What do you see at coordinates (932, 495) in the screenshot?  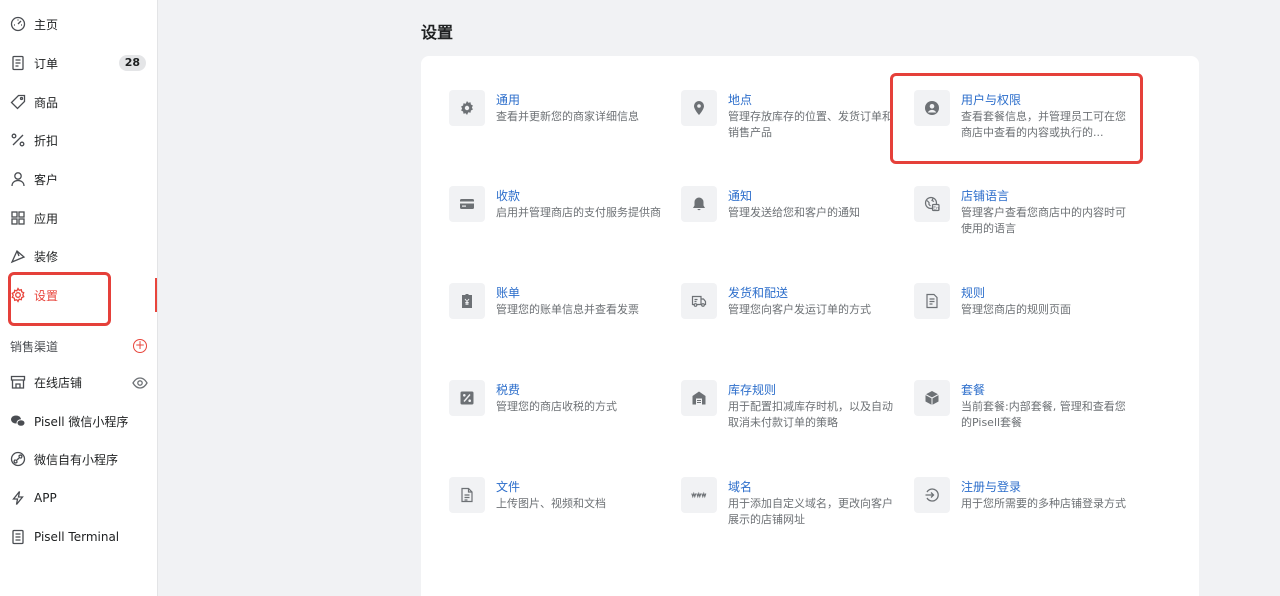 I see `login-icon` at bounding box center [932, 495].